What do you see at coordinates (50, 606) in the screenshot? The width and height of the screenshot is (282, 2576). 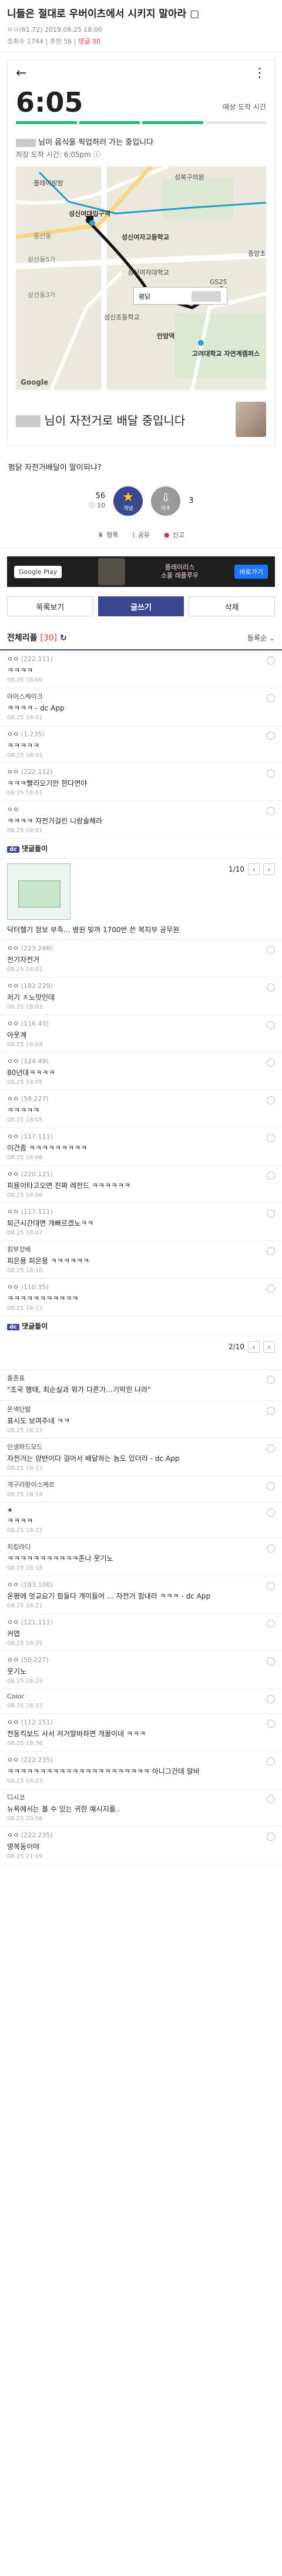 I see `list-button: 목록보기` at bounding box center [50, 606].